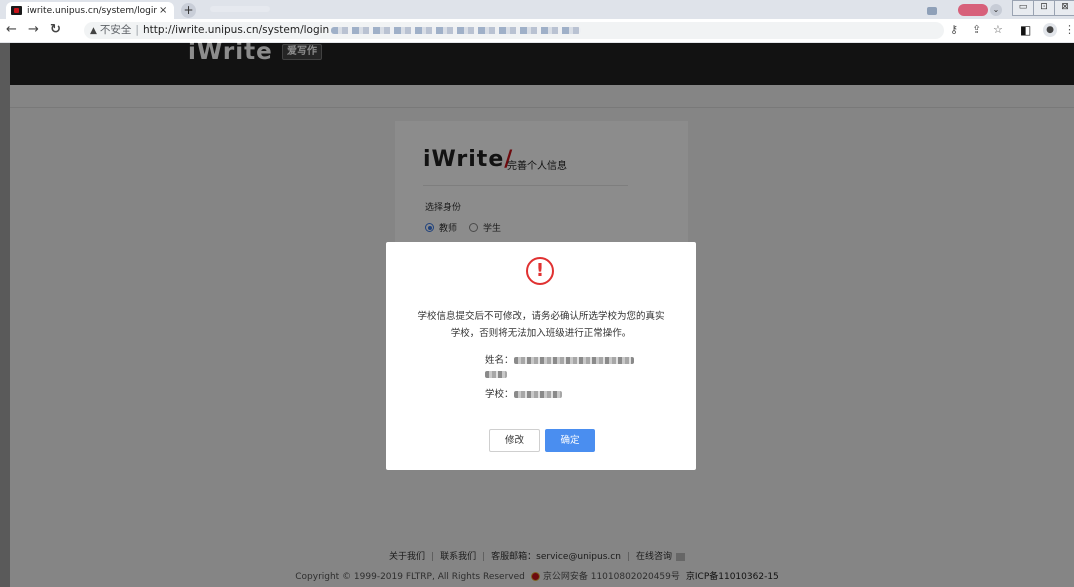 The width and height of the screenshot is (1074, 587). I want to click on alert-icon: !, so click(540, 271).